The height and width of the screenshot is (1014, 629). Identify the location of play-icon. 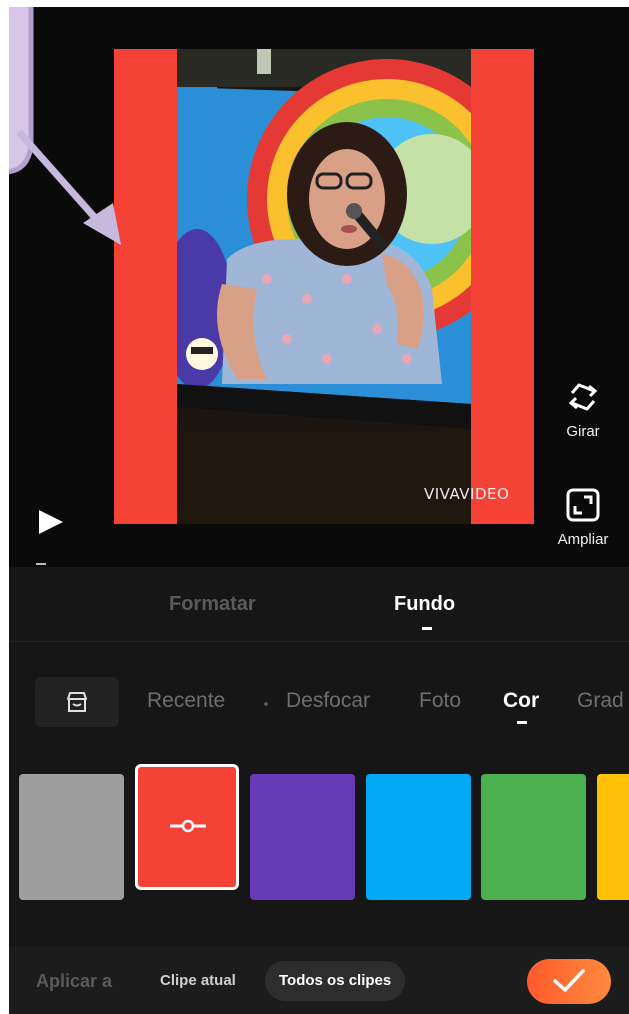
(51, 522).